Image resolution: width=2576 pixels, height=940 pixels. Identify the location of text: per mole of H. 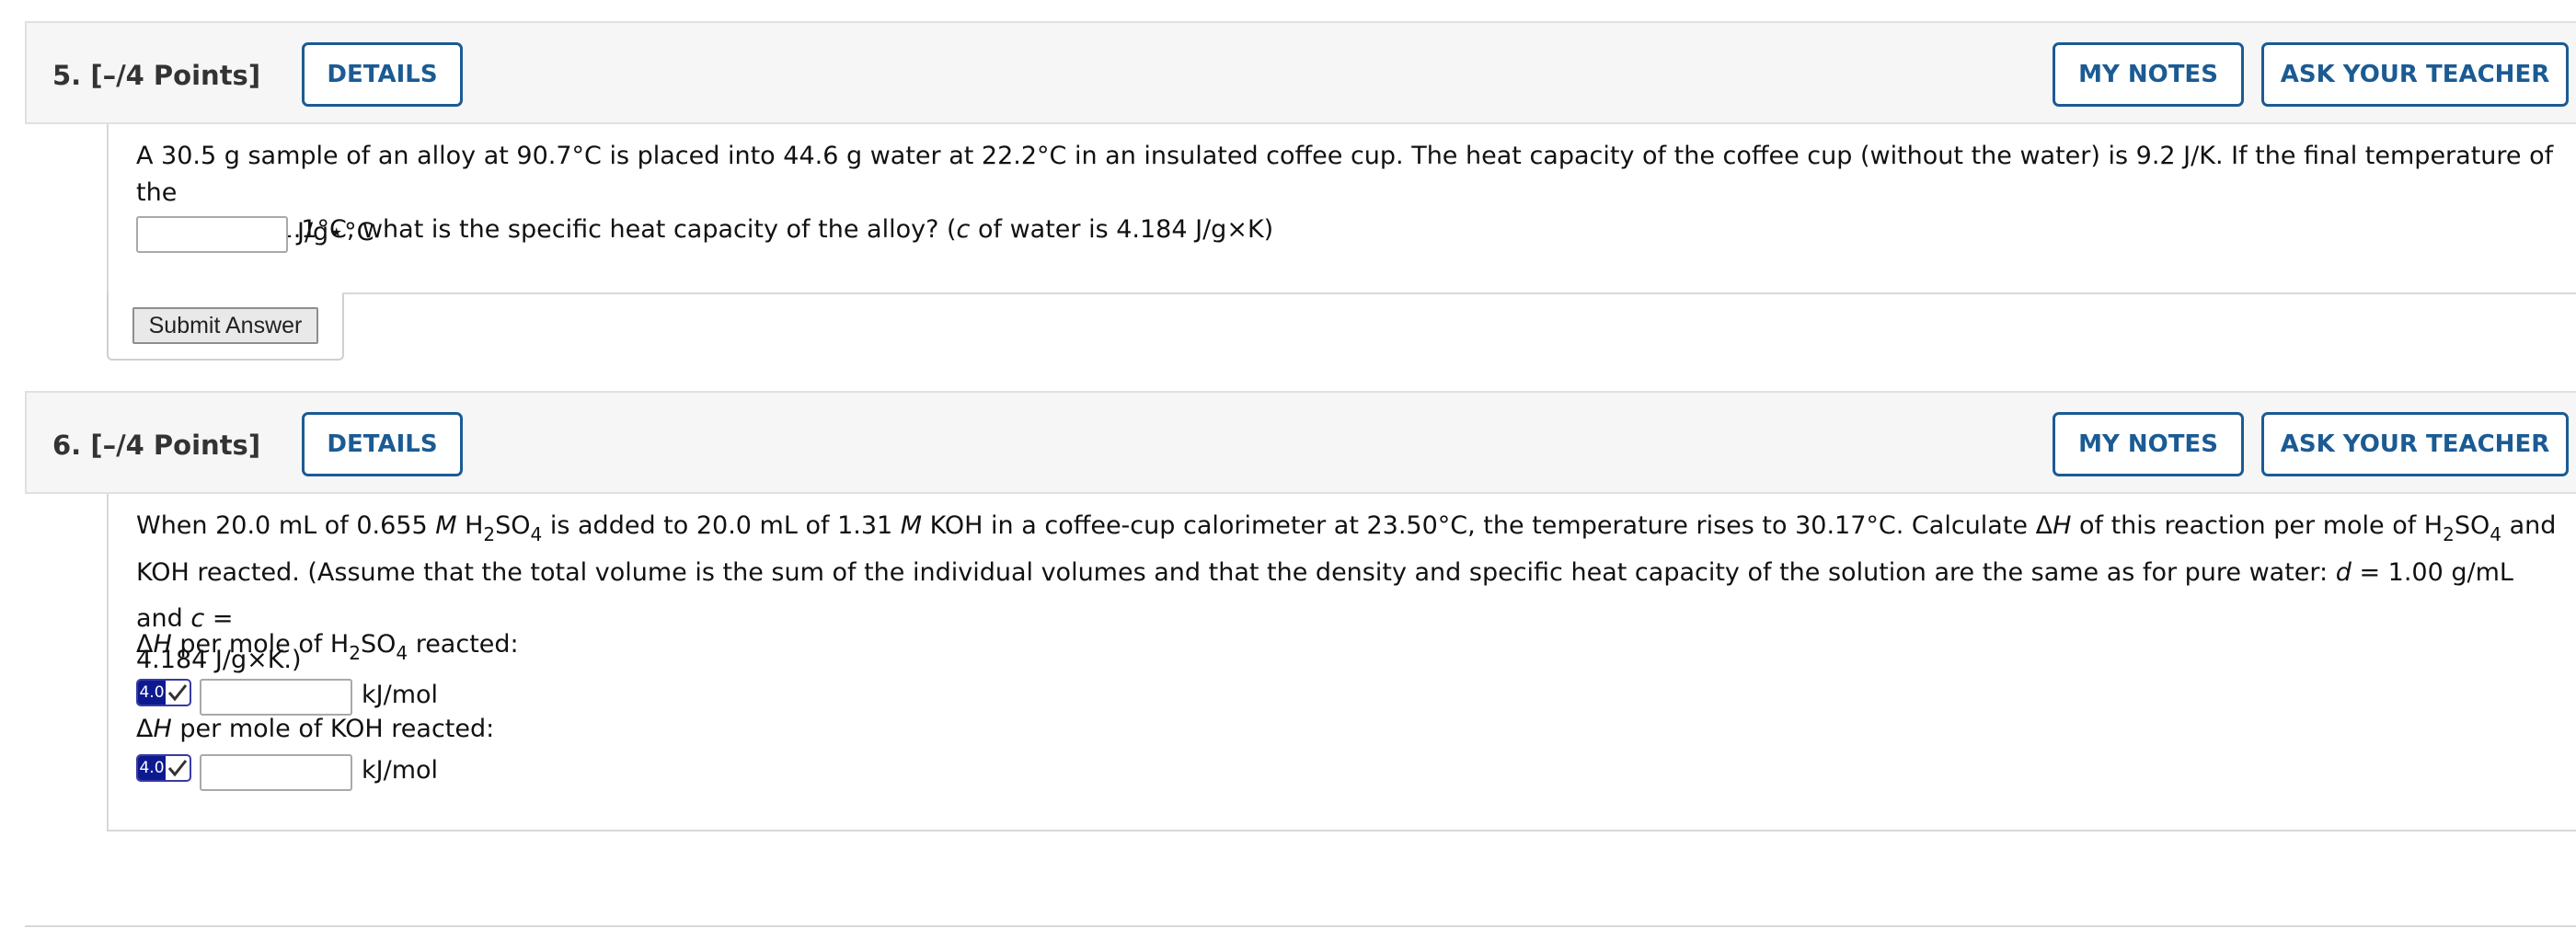
(260, 644).